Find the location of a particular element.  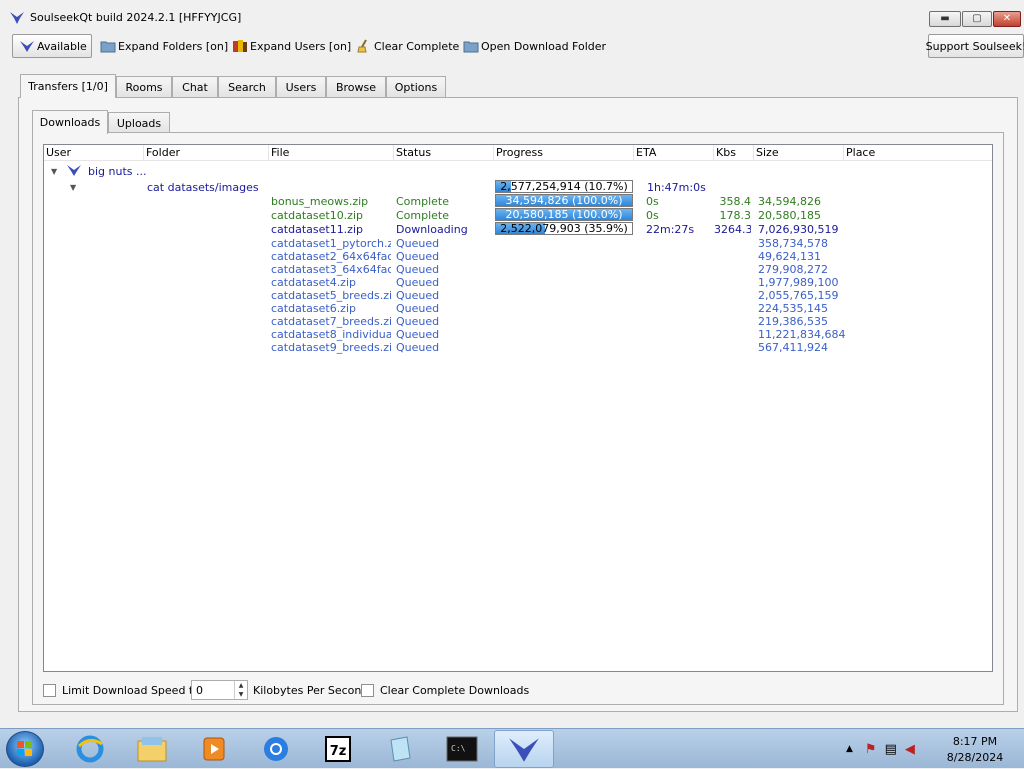

file-size: 49,624,131 is located at coordinates (789, 256).